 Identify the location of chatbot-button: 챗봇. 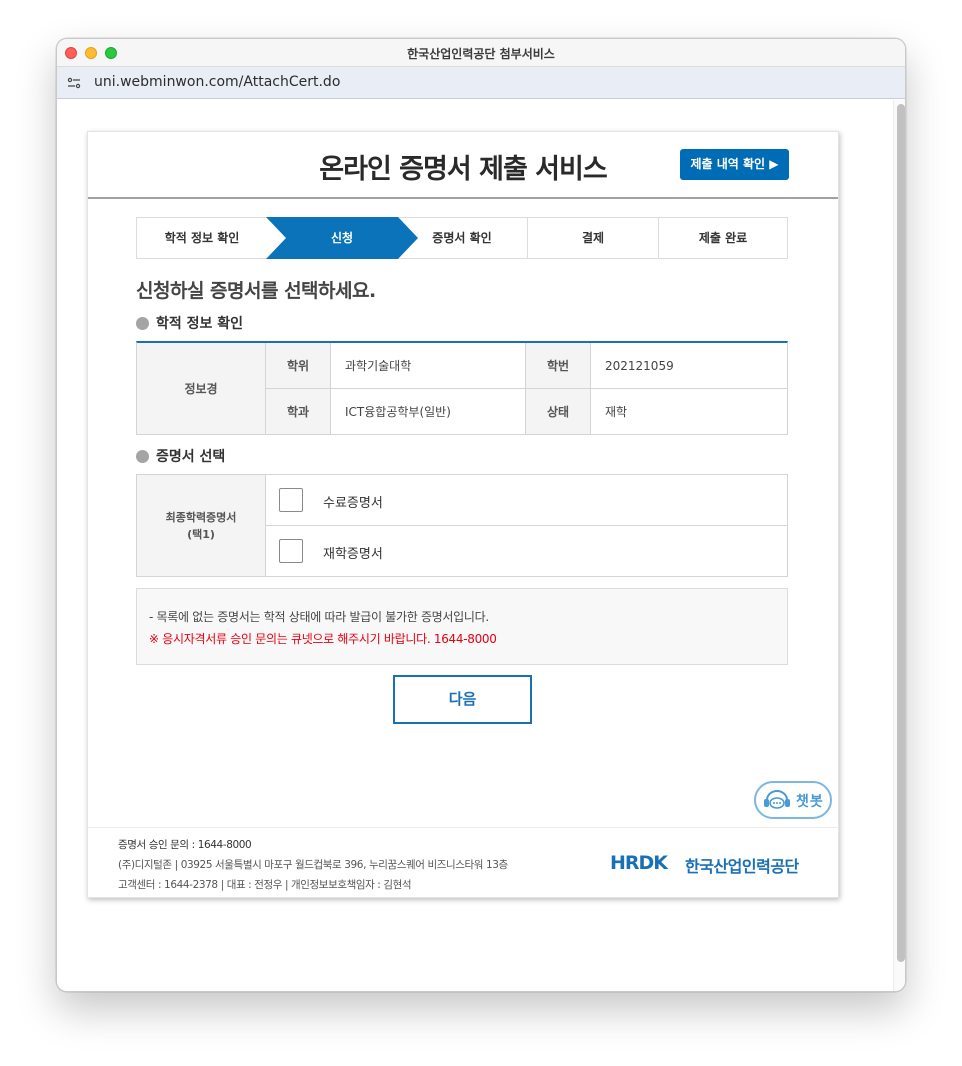
(793, 800).